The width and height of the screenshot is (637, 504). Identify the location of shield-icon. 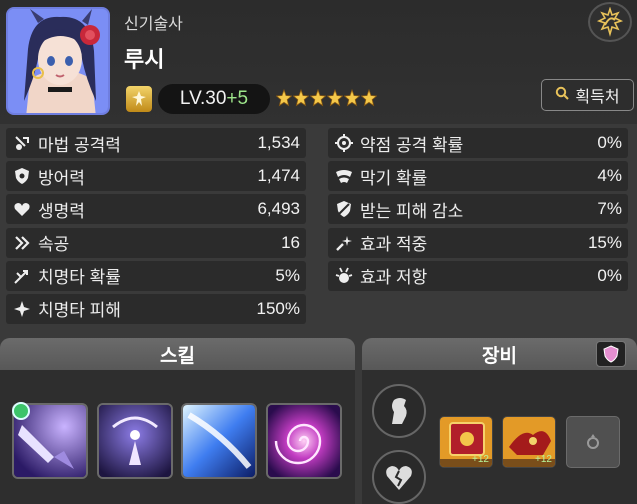
(22, 176).